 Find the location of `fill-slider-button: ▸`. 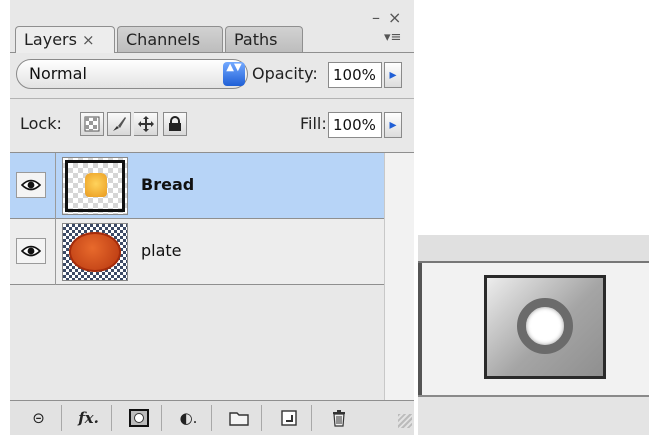

fill-slider-button: ▸ is located at coordinates (393, 125).